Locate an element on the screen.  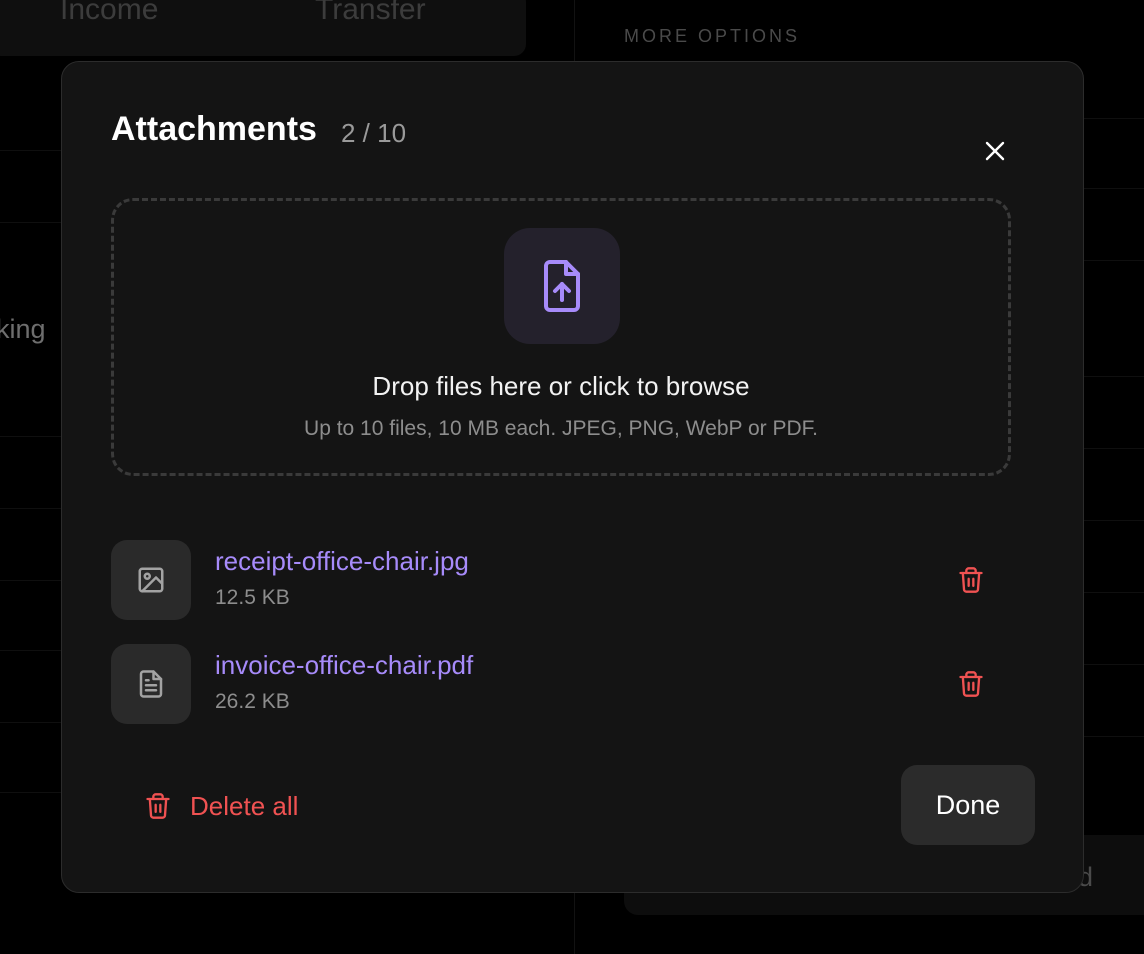
transaction-type-toggle: Income Transfer is located at coordinates (263, 28).